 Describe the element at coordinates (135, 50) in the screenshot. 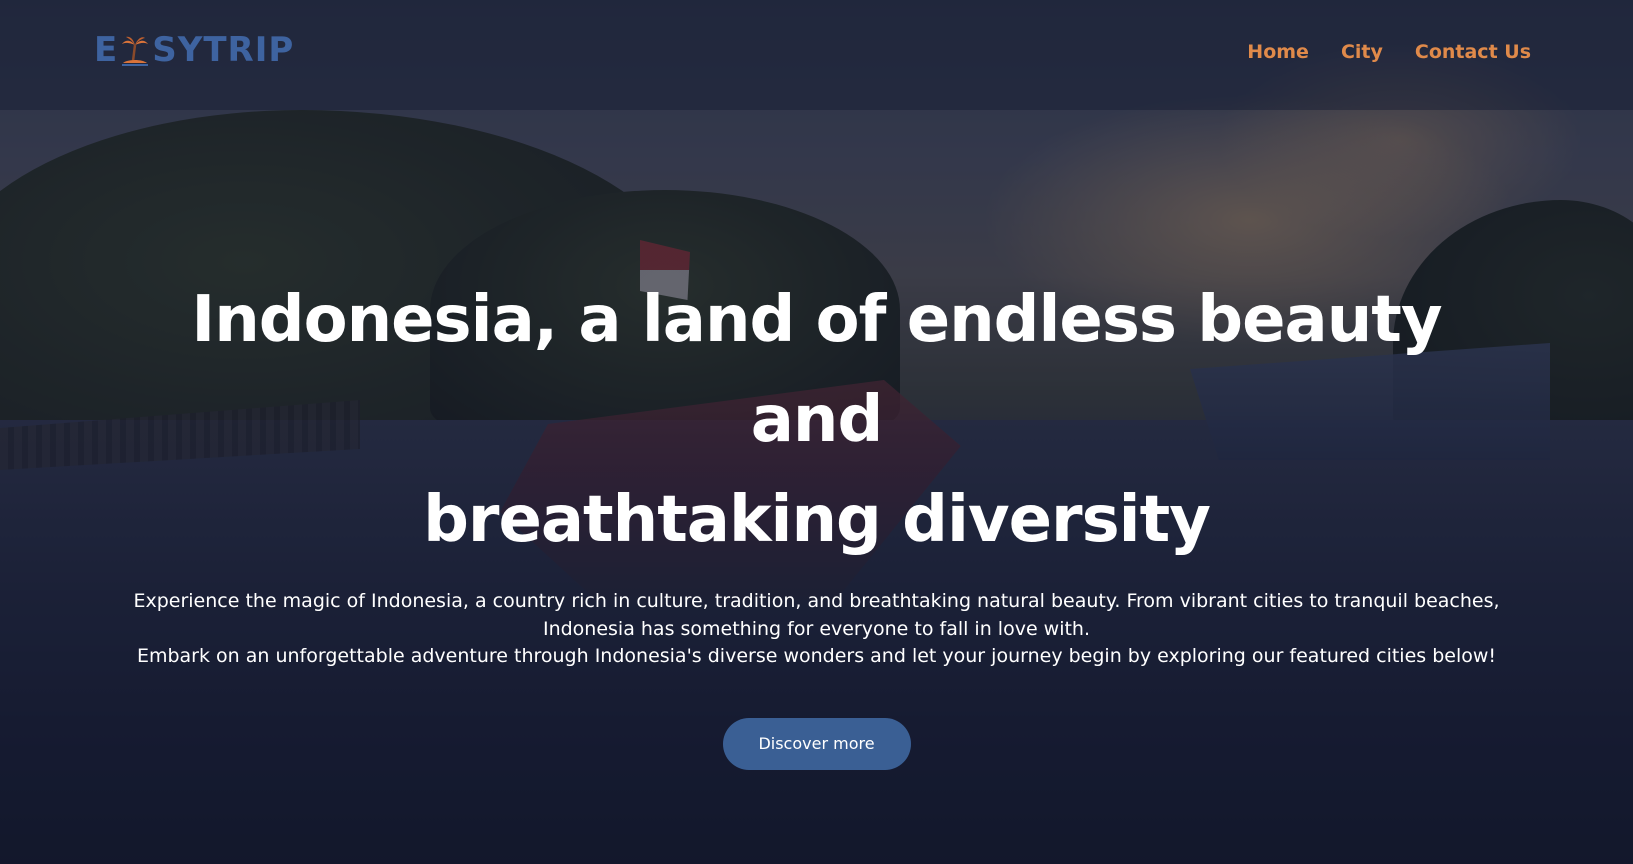

I see `palm-island-icon` at that location.